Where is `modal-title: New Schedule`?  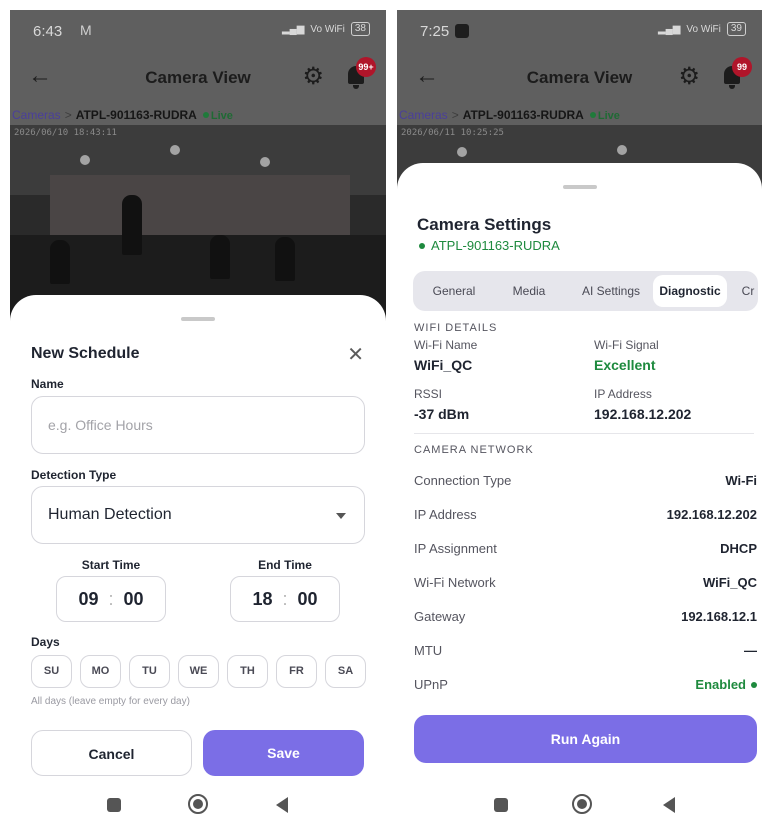
modal-title: New Schedule is located at coordinates (85, 353).